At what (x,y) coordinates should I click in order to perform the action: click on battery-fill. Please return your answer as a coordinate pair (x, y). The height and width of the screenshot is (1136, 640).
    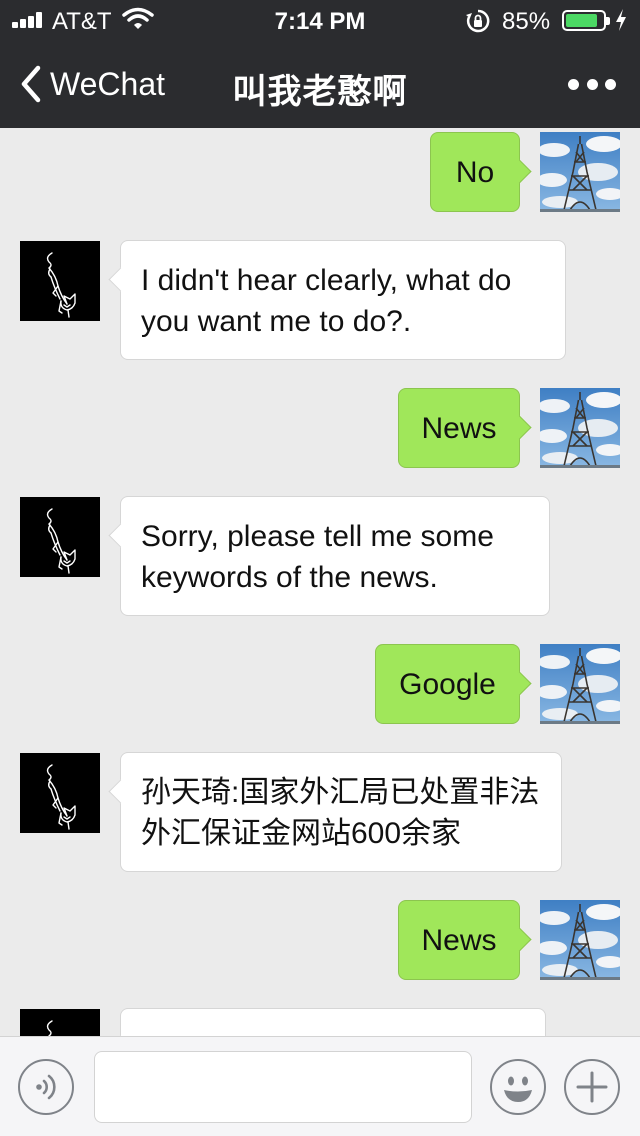
    Looking at the image, I should click on (581, 20).